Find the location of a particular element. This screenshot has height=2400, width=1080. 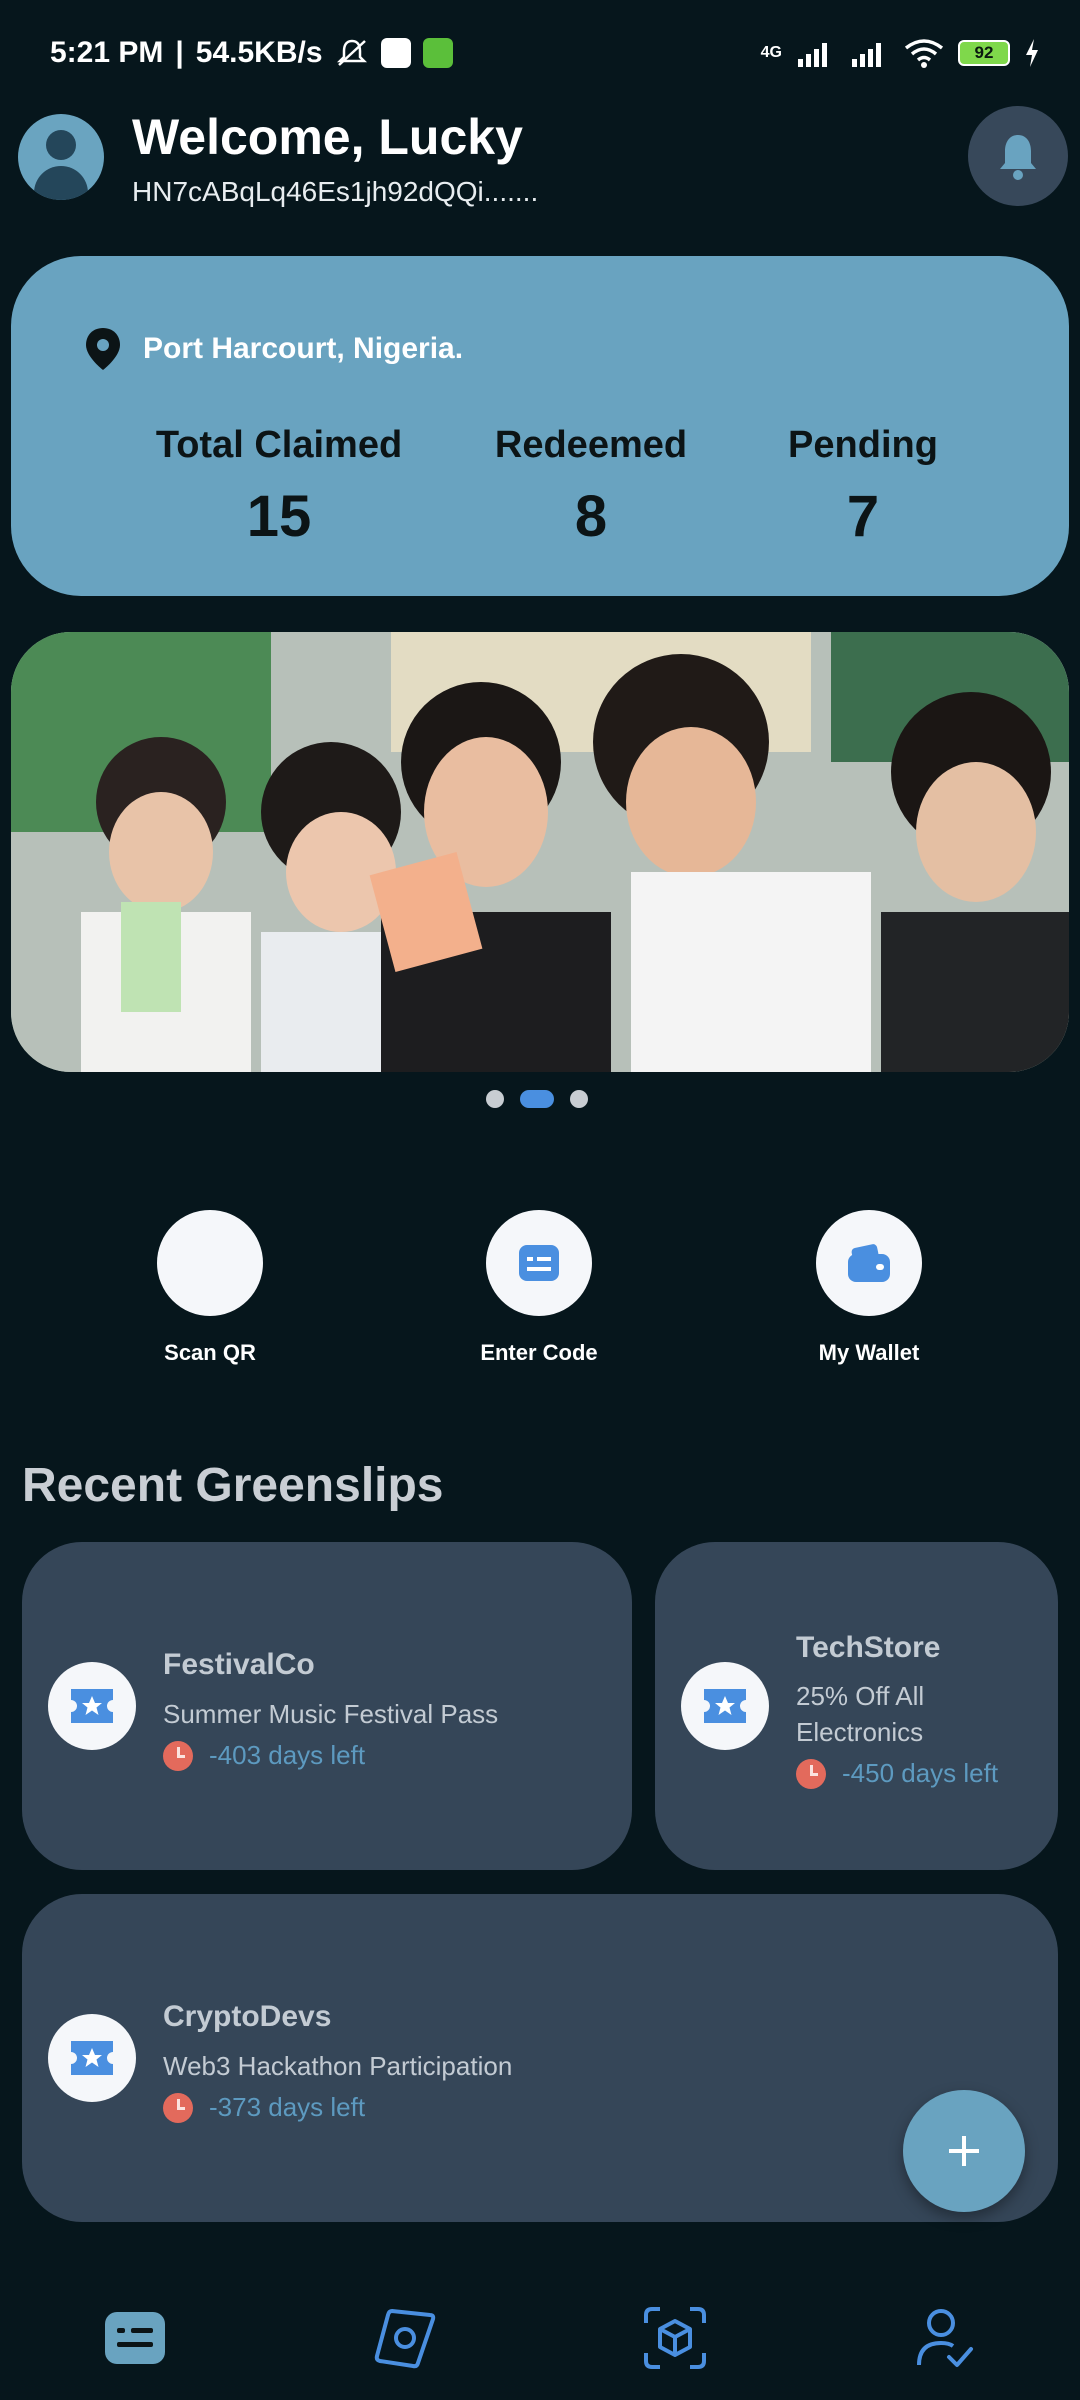

mute-icon is located at coordinates (351, 52).